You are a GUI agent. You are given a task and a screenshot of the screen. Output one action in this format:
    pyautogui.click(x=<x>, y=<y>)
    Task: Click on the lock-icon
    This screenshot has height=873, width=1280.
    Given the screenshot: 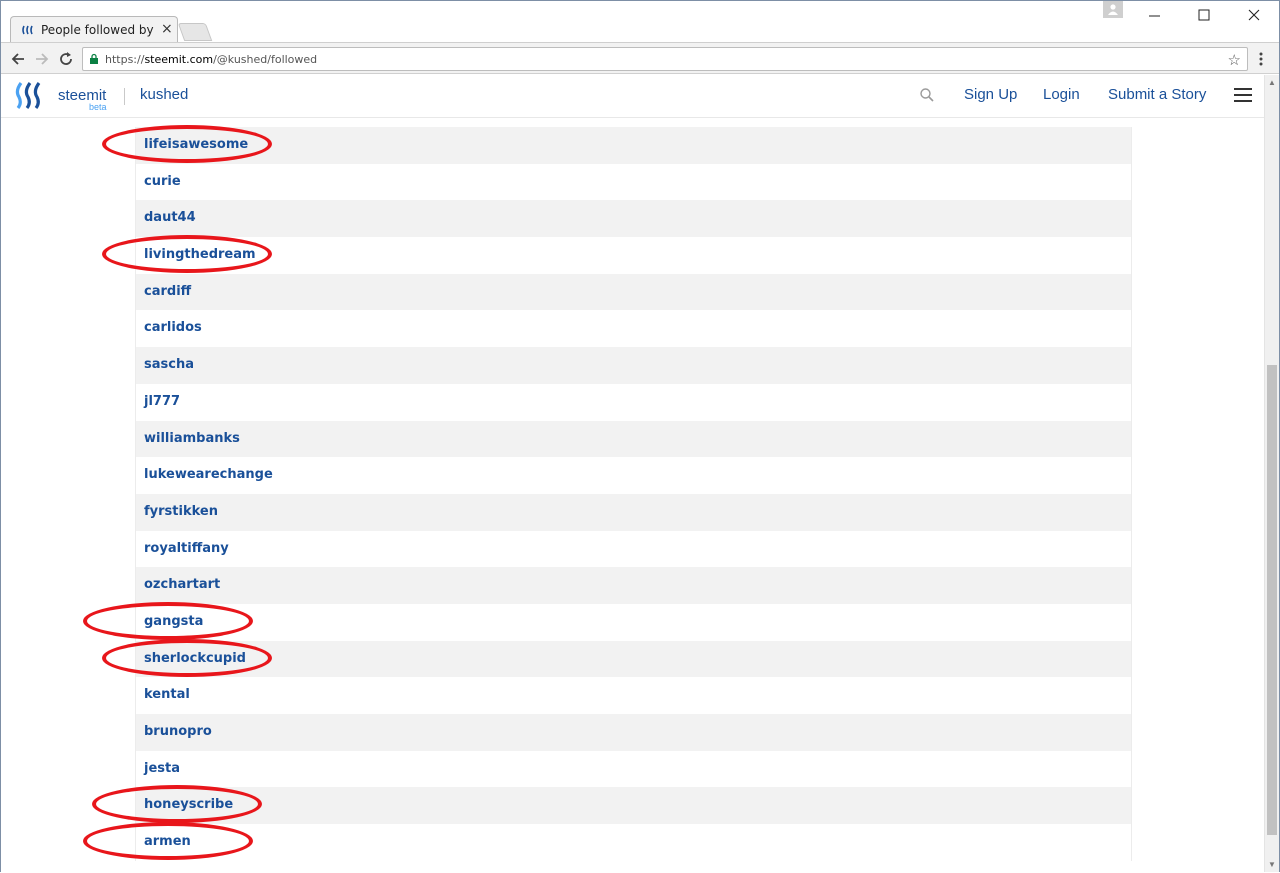 What is the action you would take?
    pyautogui.click(x=94, y=58)
    